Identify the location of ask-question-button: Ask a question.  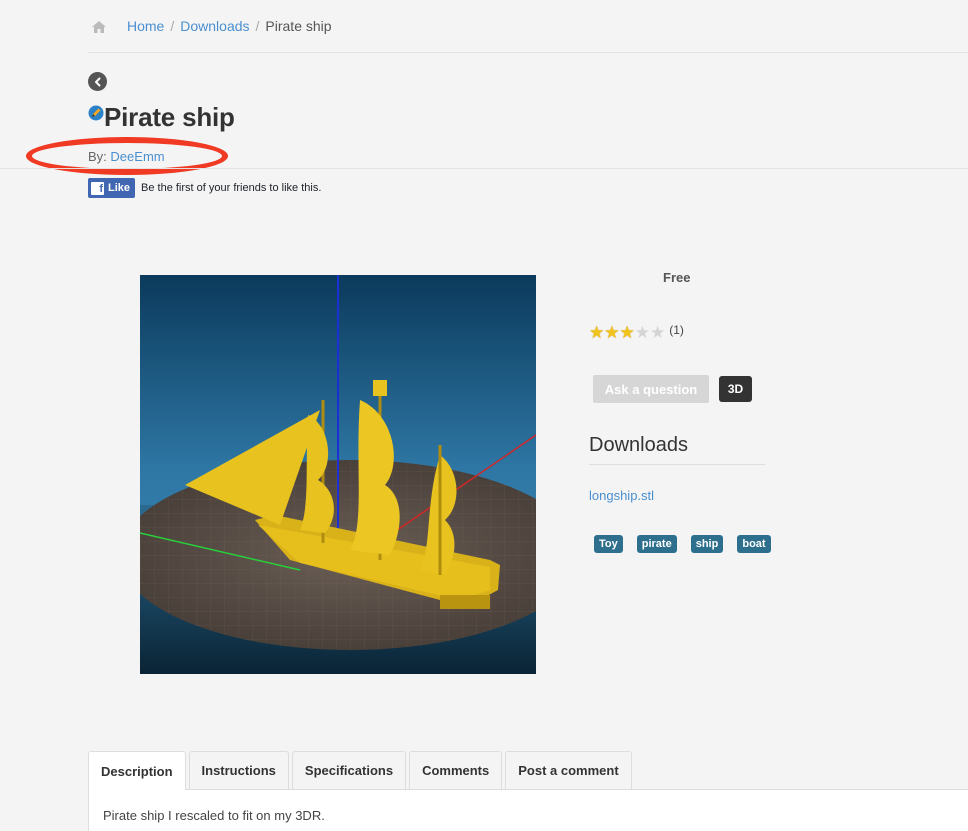
(651, 389).